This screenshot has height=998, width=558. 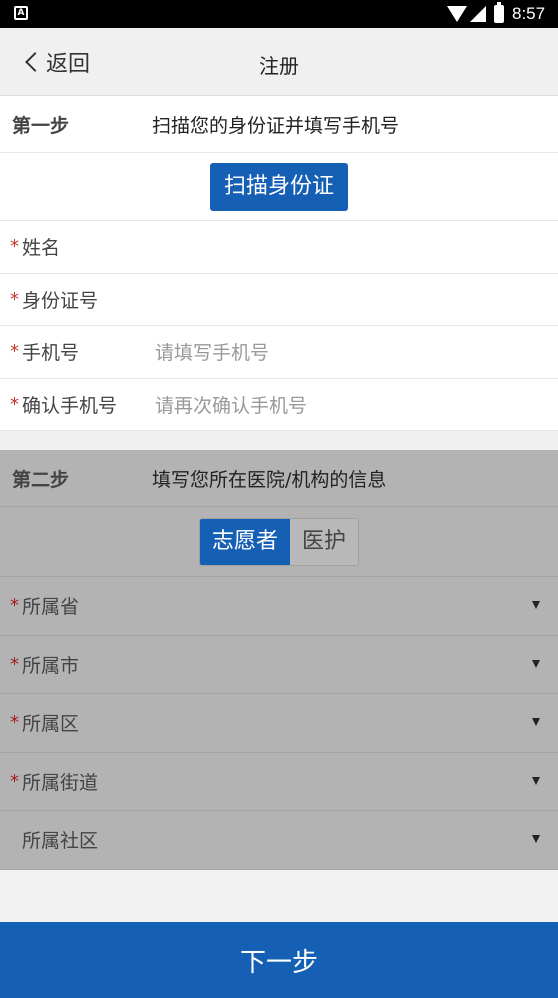 What do you see at coordinates (279, 782) in the screenshot?
I see `street-select: * 所属街道` at bounding box center [279, 782].